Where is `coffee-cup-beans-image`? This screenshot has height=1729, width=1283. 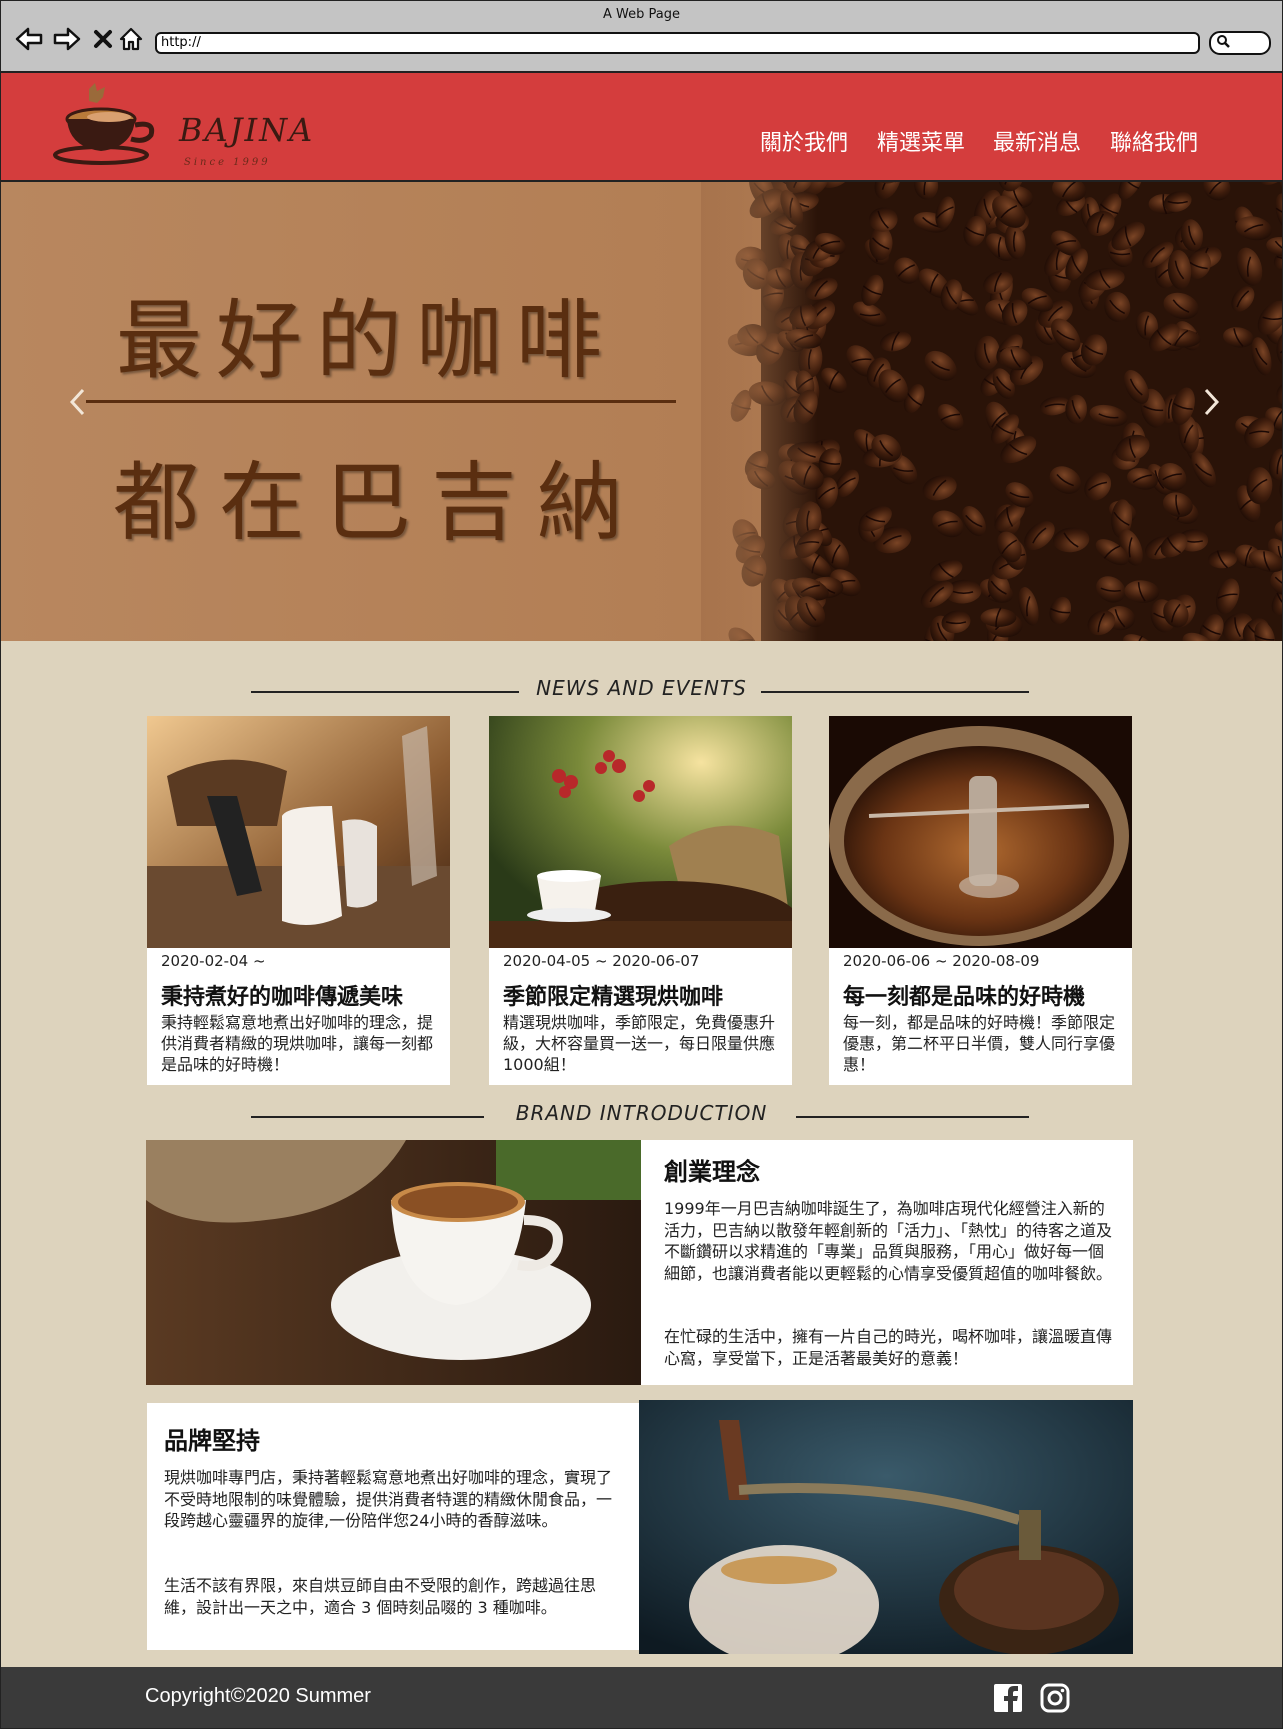 coffee-cup-beans-image is located at coordinates (393, 1262).